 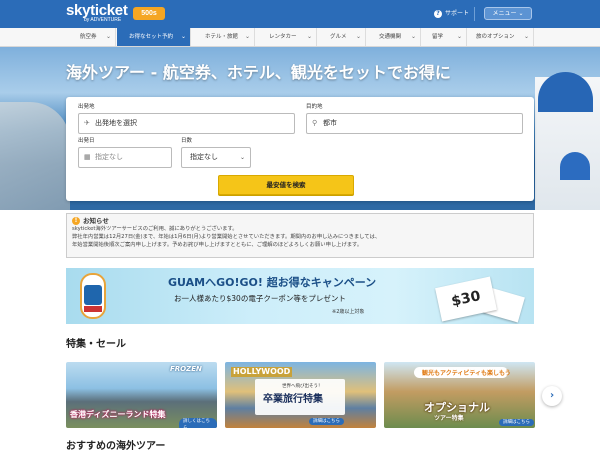 What do you see at coordinates (286, 37) in the screenshot?
I see `nav-item-rentacar: レンタカー ⌄` at bounding box center [286, 37].